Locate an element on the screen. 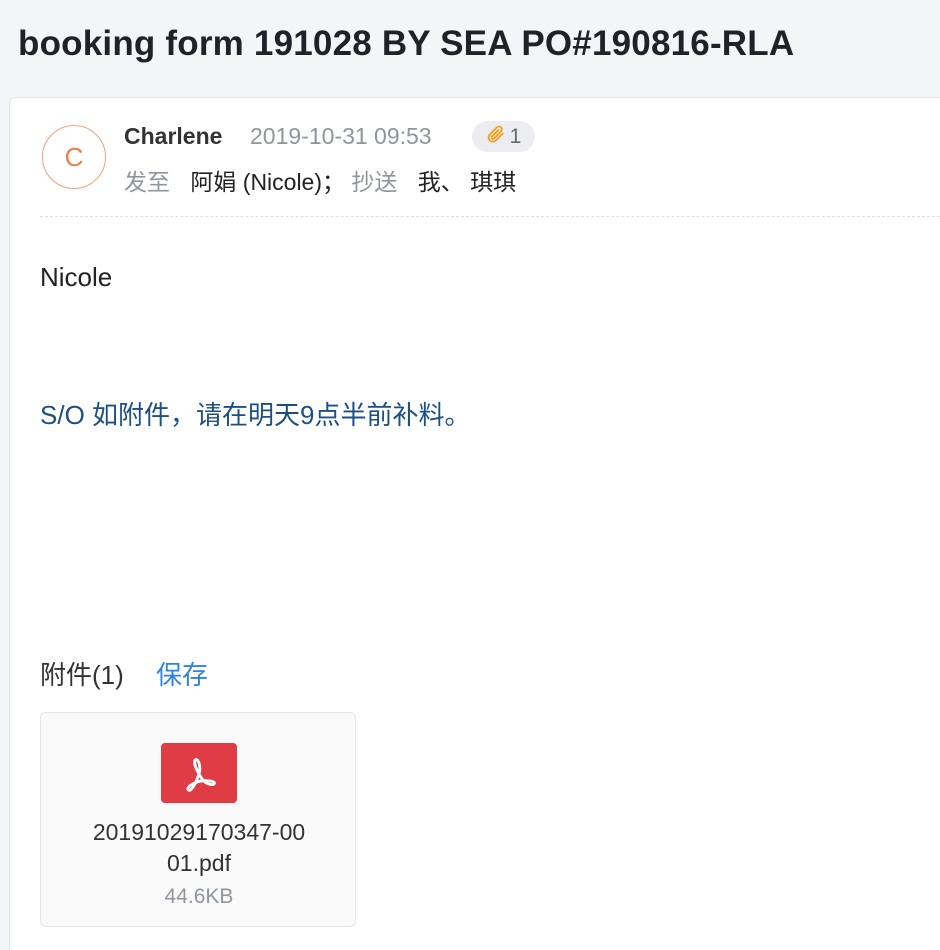 The image size is (940, 950). paperclip-icon is located at coordinates (496, 137).